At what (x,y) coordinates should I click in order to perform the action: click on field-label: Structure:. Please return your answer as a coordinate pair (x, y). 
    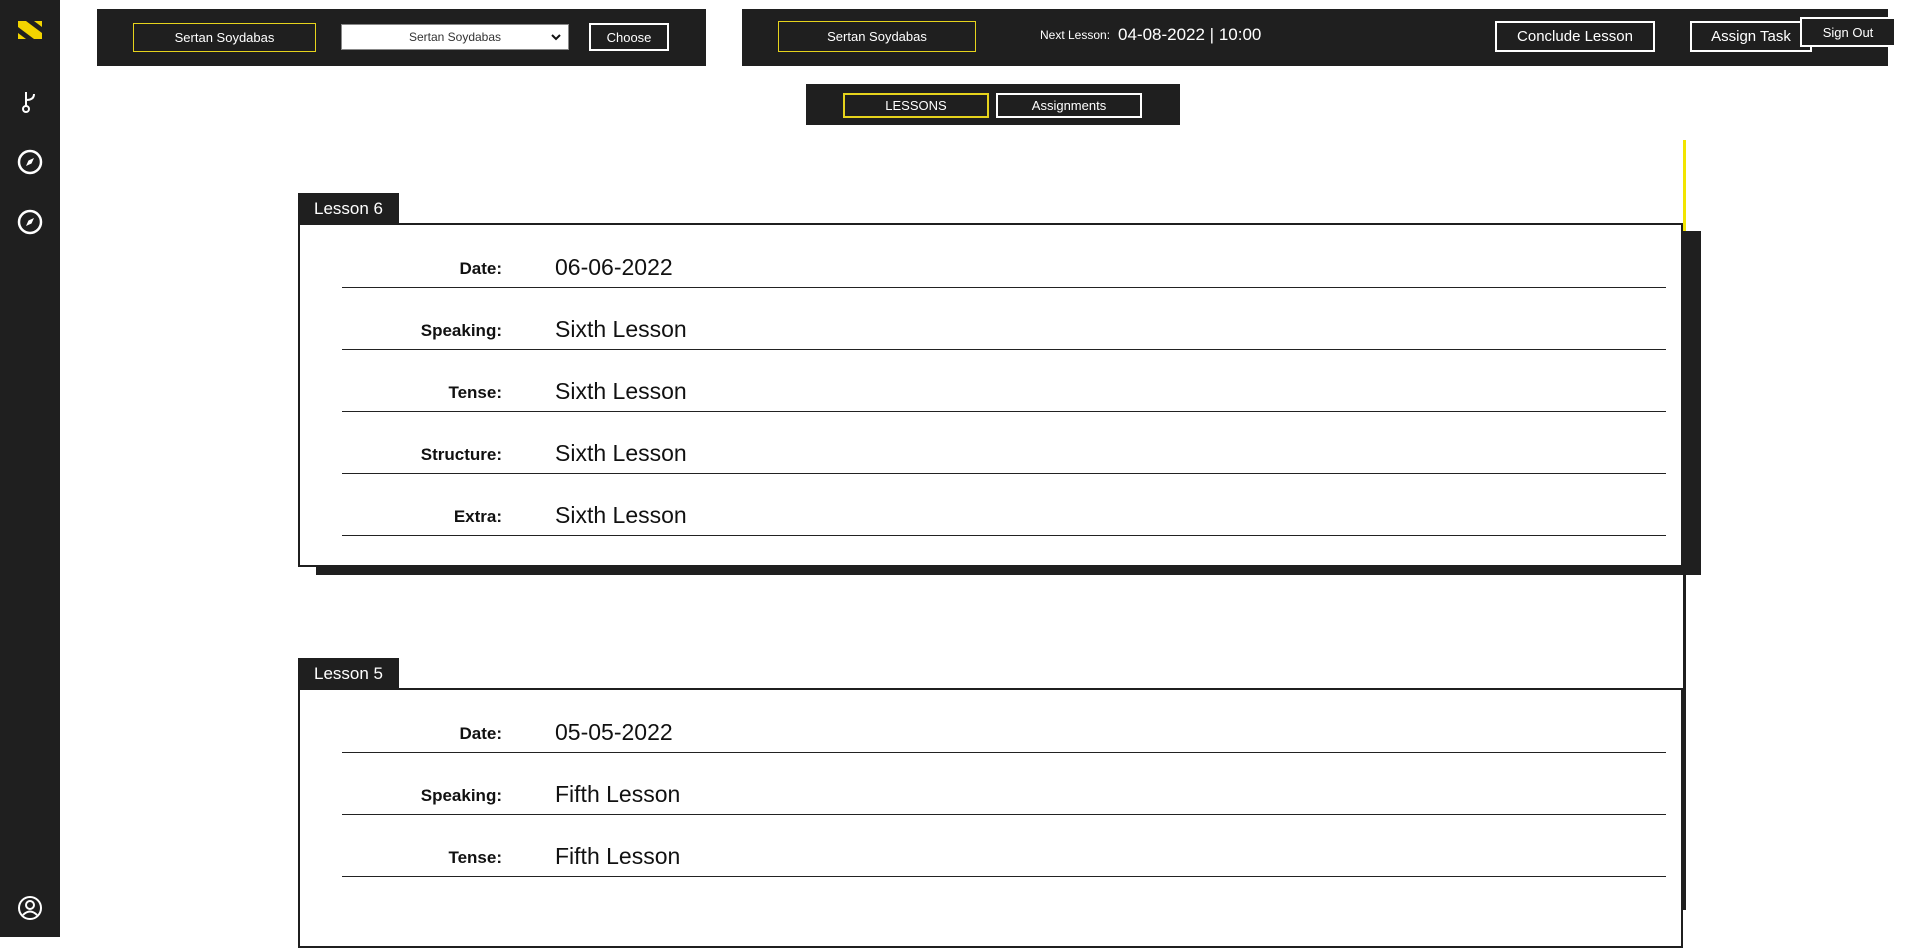
    Looking at the image, I should click on (461, 454).